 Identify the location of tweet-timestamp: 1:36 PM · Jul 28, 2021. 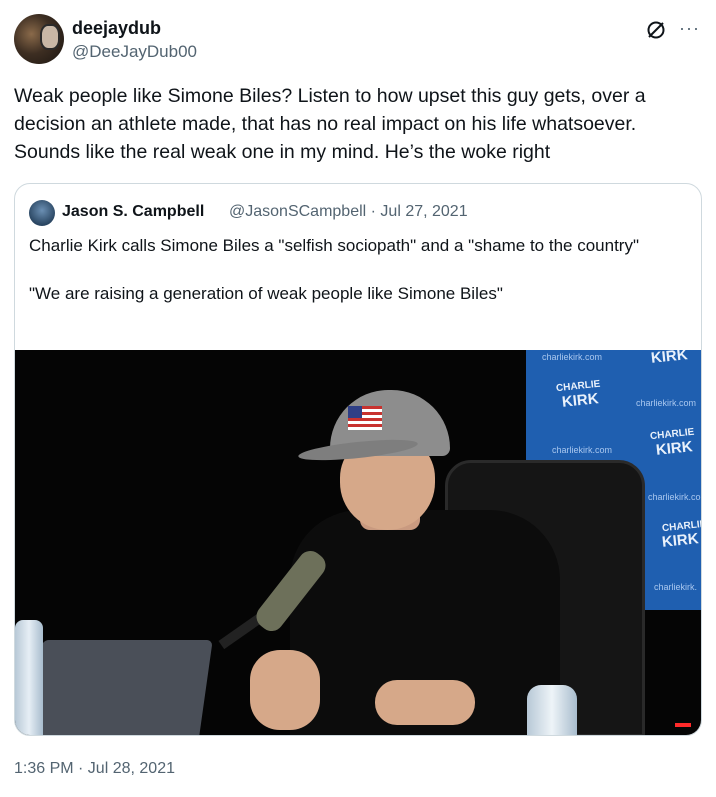
(94, 769).